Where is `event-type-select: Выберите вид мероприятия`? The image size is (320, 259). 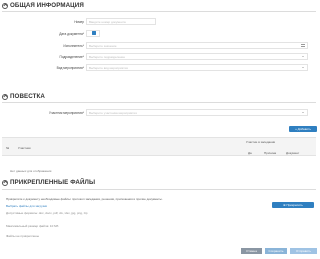
event-type-select: Выберите вид мероприятия is located at coordinates (197, 67).